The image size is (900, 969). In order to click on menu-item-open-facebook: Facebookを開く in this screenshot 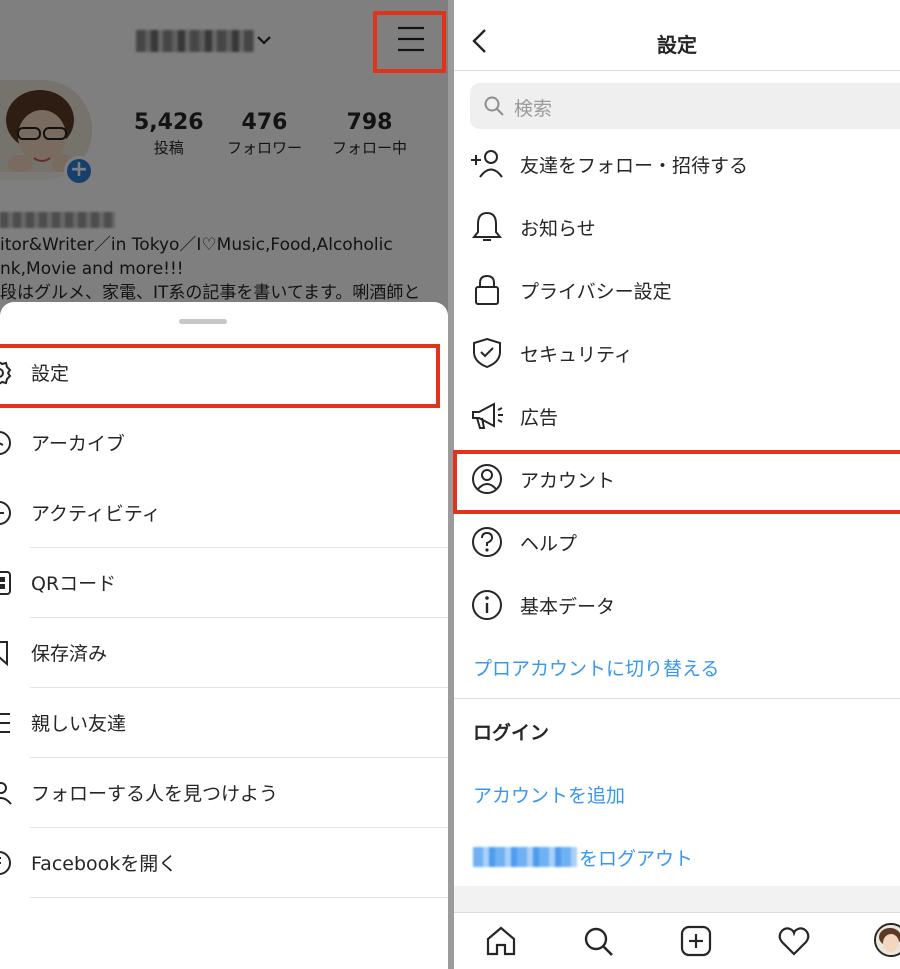, I will do `click(224, 863)`.